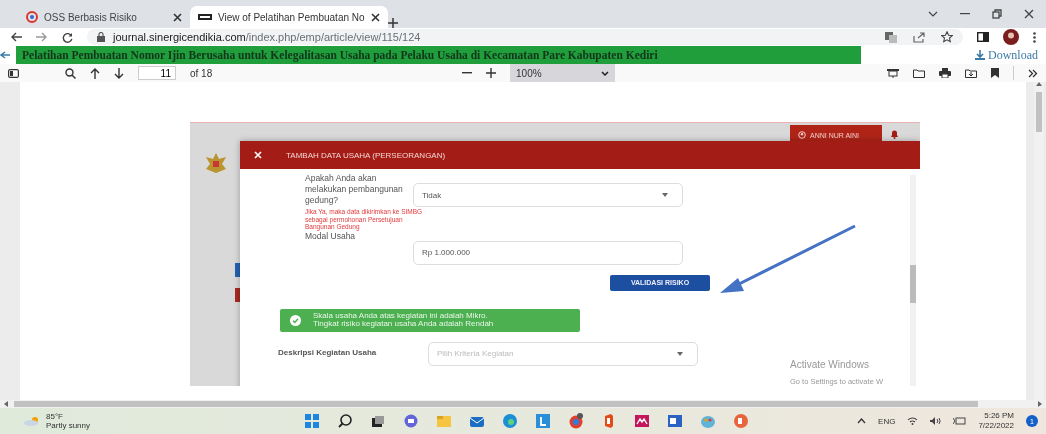 This screenshot has height=434, width=1046. Describe the element at coordinates (328, 351) in the screenshot. I see `field-label: Deskripsi Kegiatan Usaha` at that location.